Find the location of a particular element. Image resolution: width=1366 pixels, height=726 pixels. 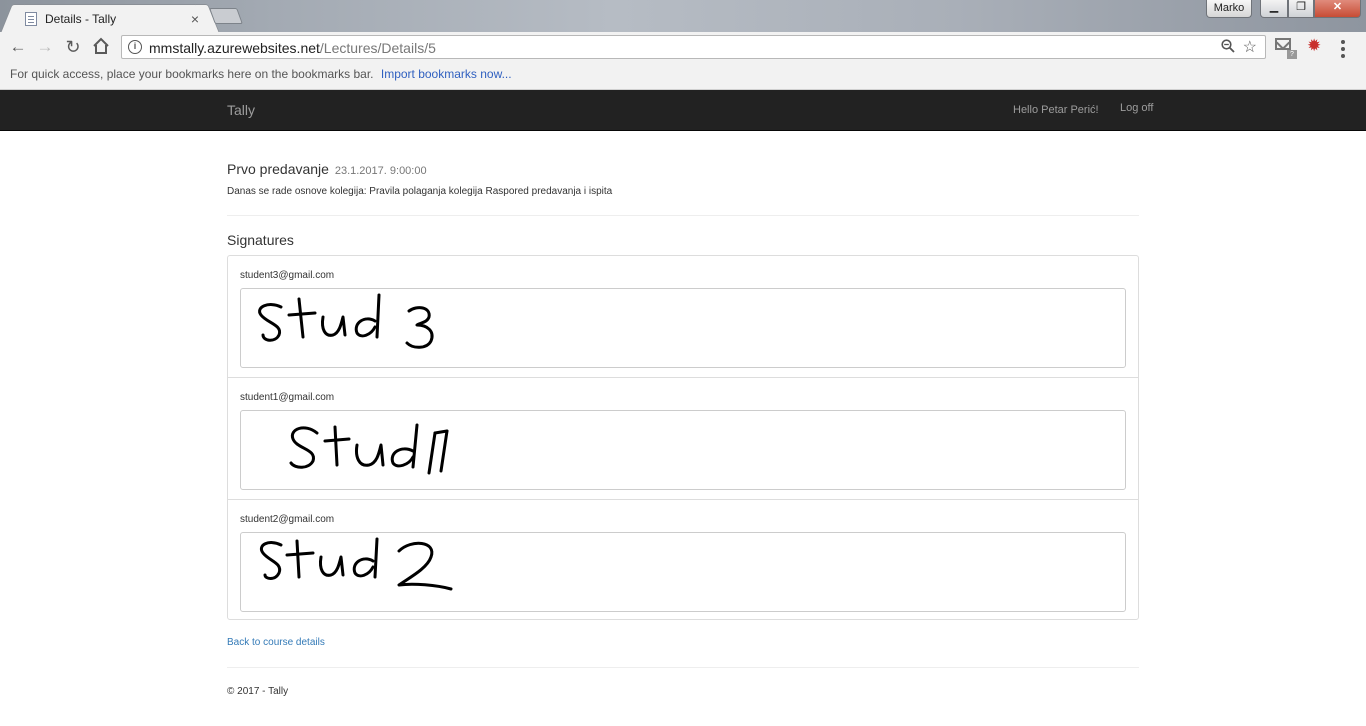

brand-link: Tally is located at coordinates (241, 110).